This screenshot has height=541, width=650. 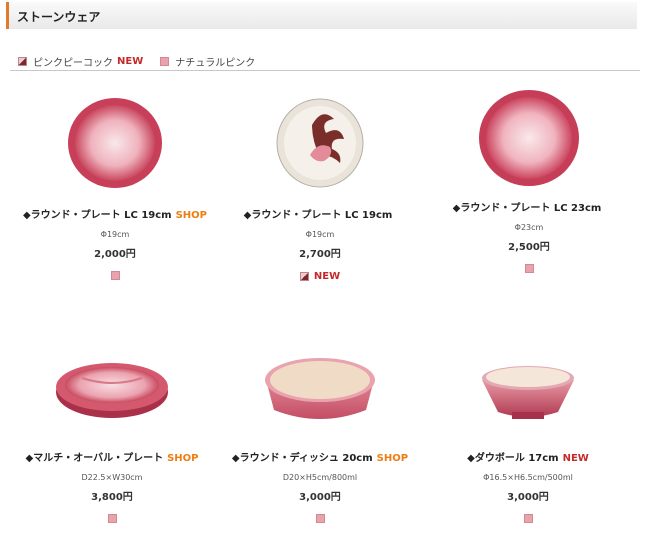 I want to click on product-card: ◆ラウンド・プレート LC 19cm Φ19cm 2,700円 NEW, so click(x=320, y=188).